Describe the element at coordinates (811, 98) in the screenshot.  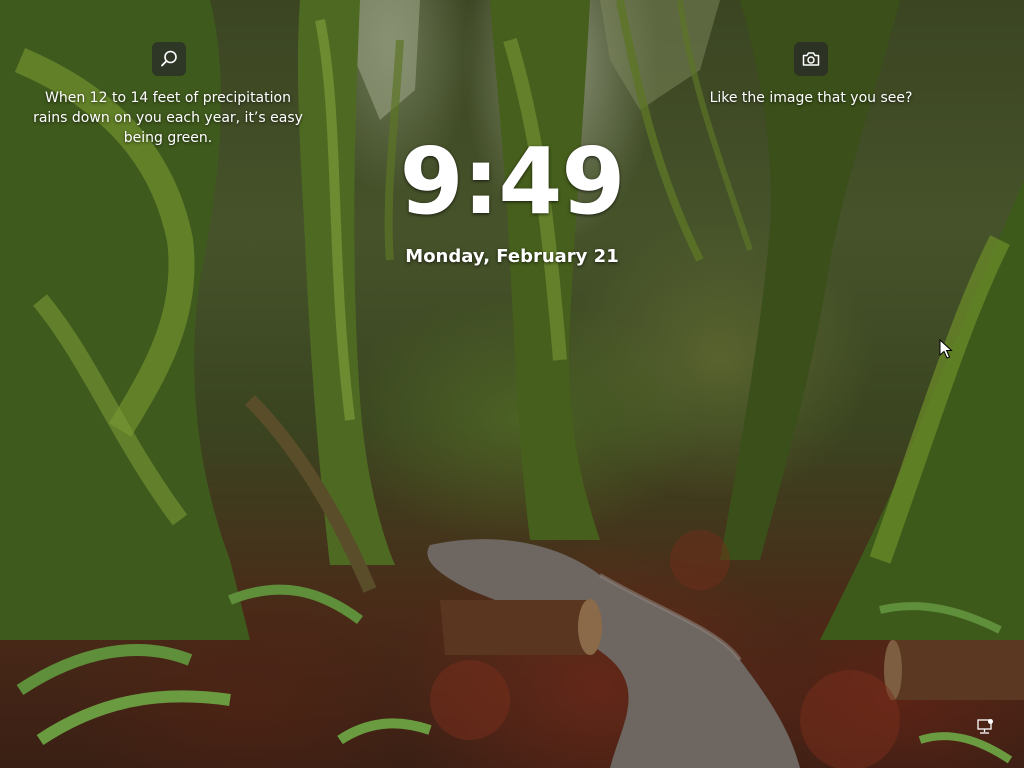
I see `like-image-prompt: Like the image that you see?` at that location.